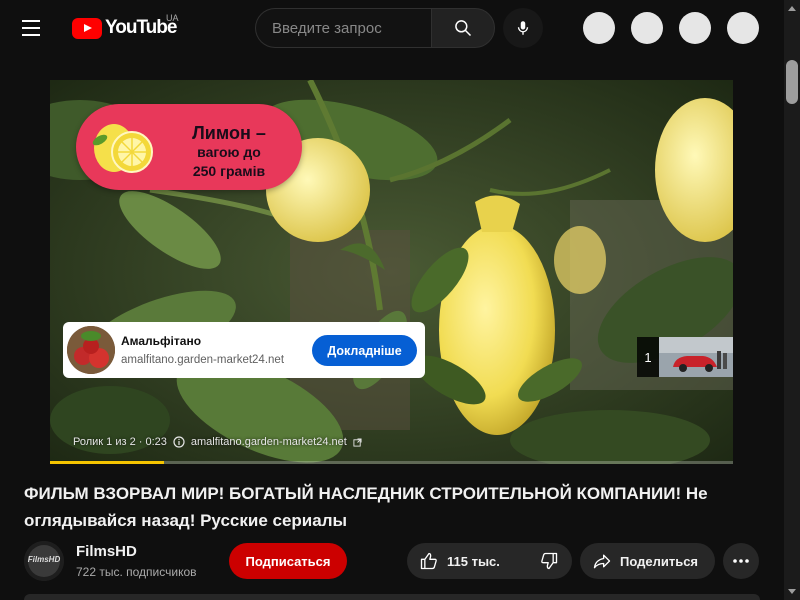 This screenshot has height=600, width=800. What do you see at coordinates (120, 442) in the screenshot?
I see `ad-position: Ролик 1 из 2 · 0:23` at bounding box center [120, 442].